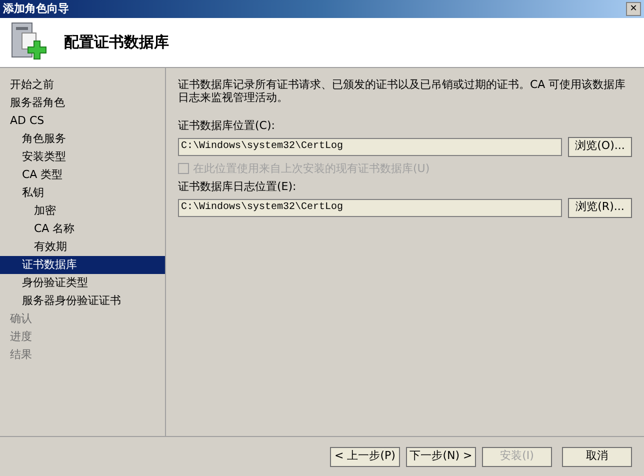 This screenshot has height=476, width=644. I want to click on sidebar-item: 身份验证类型, so click(82, 283).